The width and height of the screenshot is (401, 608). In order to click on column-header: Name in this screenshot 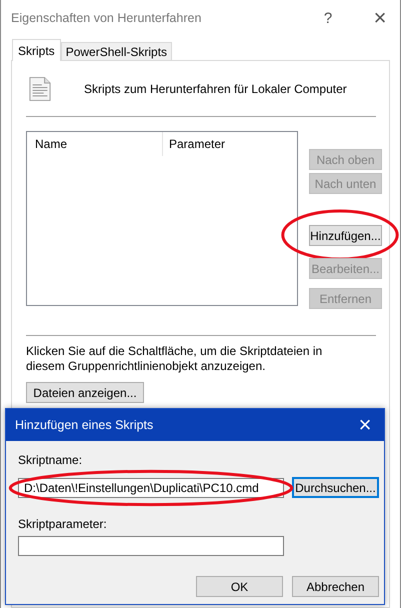, I will do `click(95, 144)`.